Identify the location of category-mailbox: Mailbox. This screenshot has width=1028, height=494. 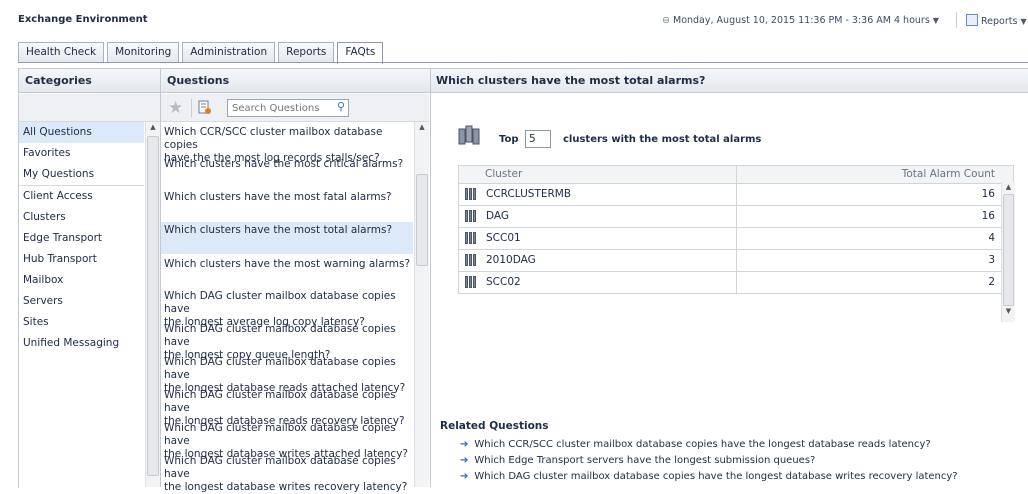
(81, 280).